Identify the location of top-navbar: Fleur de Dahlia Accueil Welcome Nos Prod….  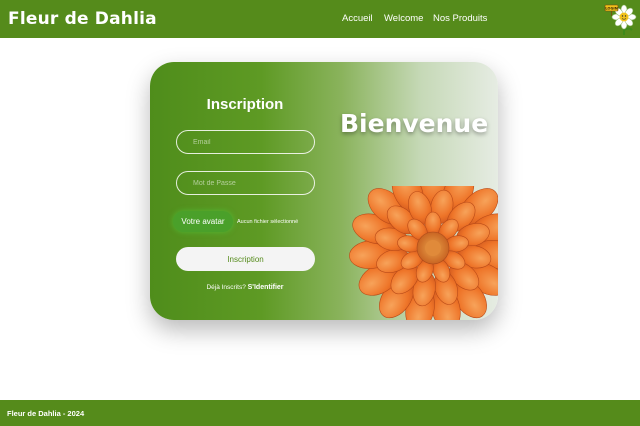
(320, 19).